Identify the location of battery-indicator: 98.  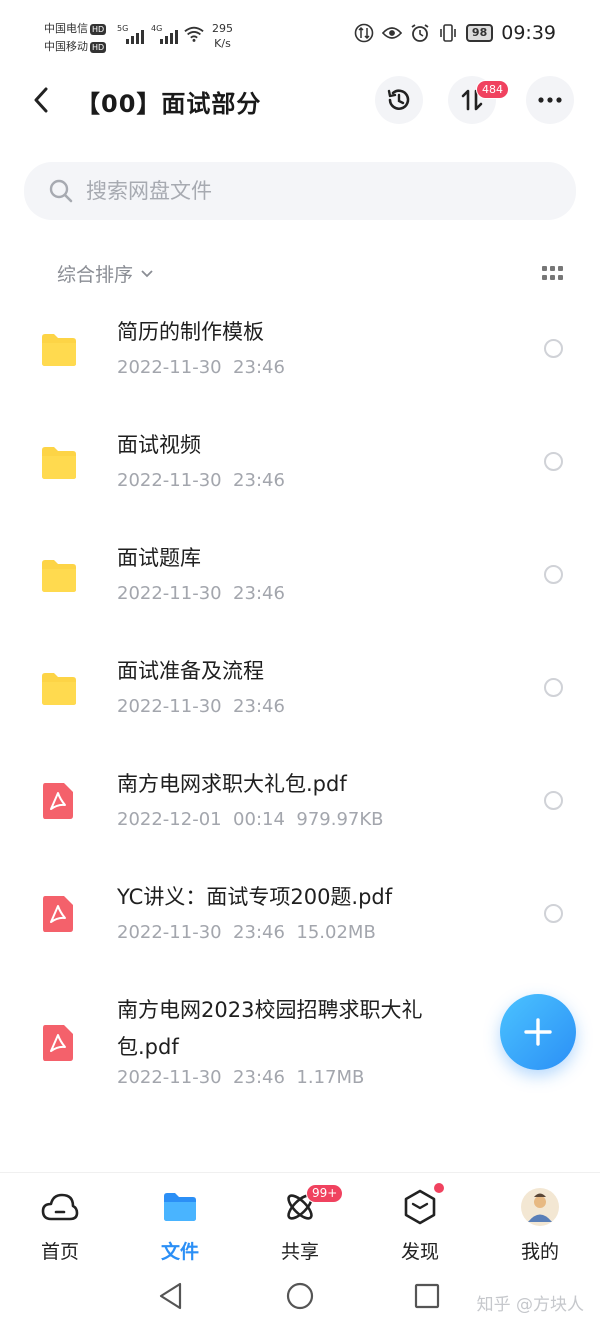
(479, 33).